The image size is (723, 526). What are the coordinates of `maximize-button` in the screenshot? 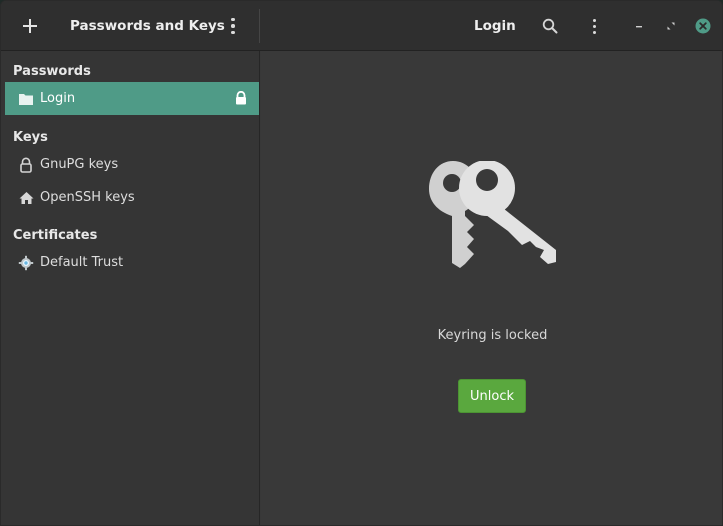 It's located at (671, 26).